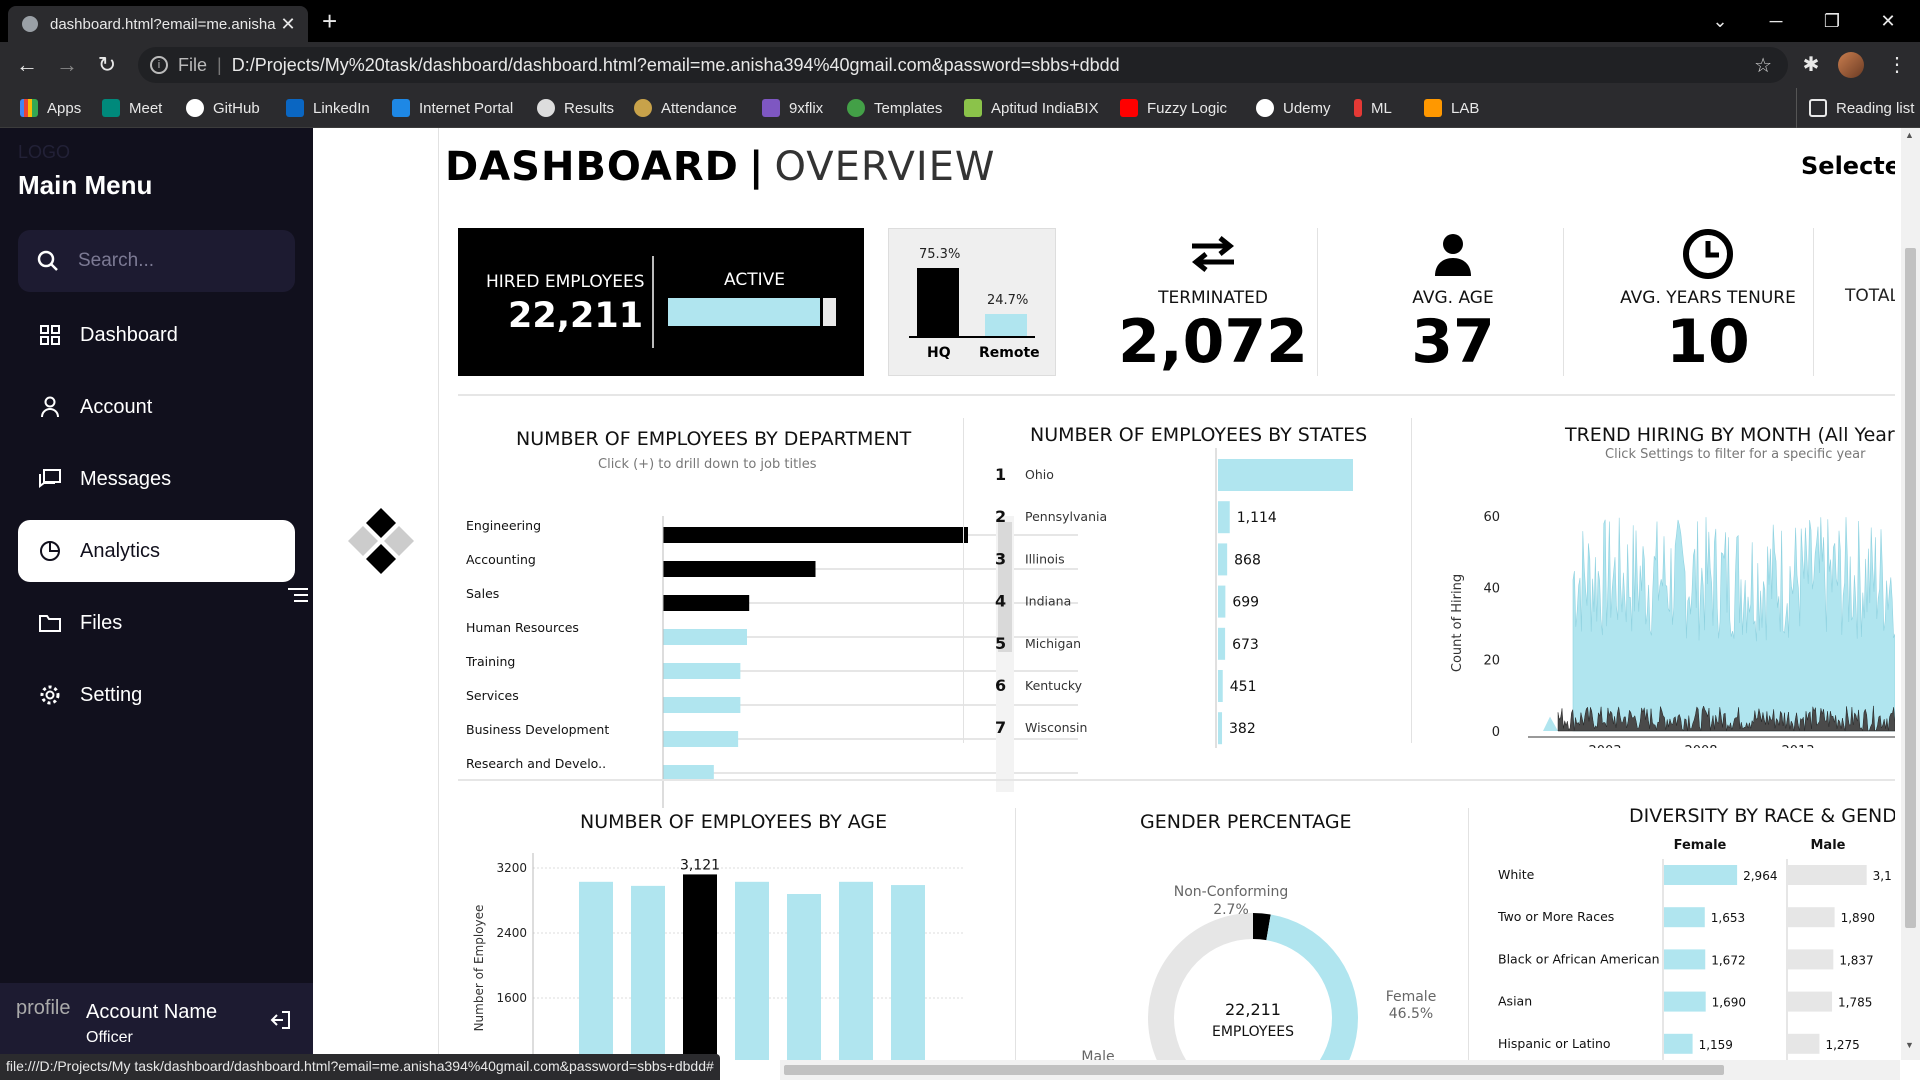 The height and width of the screenshot is (1080, 1920). Describe the element at coordinates (1000, 727) in the screenshot. I see `state-rank: 7` at that location.